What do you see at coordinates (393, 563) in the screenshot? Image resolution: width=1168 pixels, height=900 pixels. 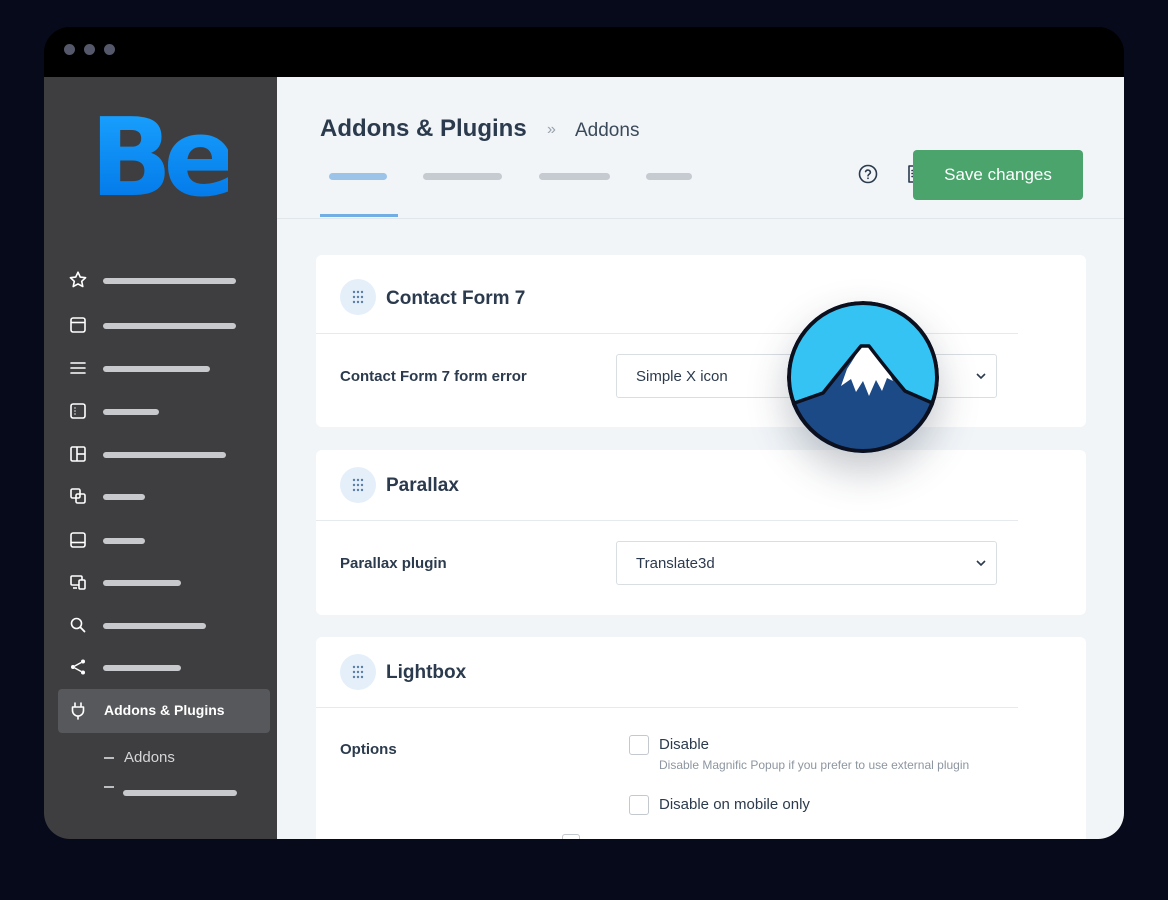 I see `field-label: Parallax plugin` at bounding box center [393, 563].